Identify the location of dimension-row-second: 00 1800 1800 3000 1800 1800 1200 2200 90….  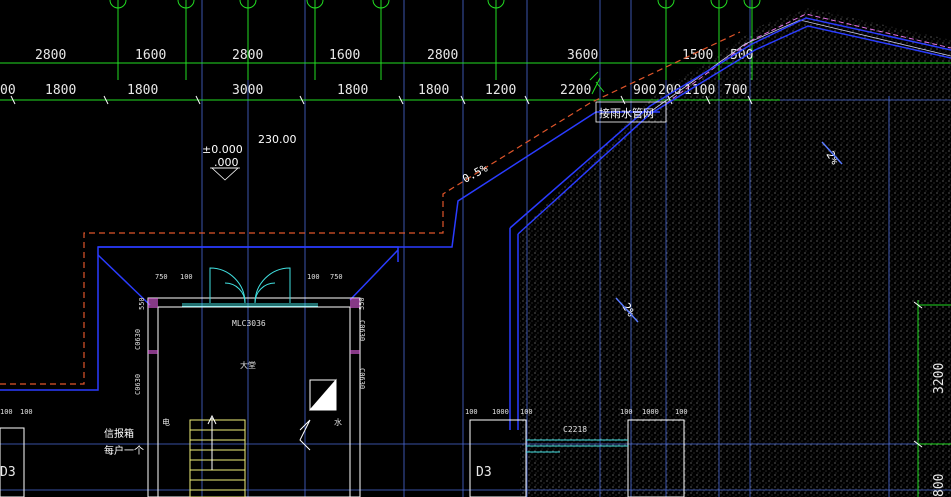
(373, 90).